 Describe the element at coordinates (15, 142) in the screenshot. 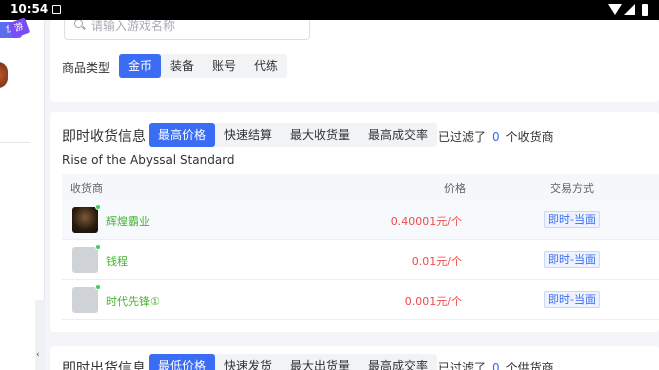

I see `sidebar-divider` at that location.